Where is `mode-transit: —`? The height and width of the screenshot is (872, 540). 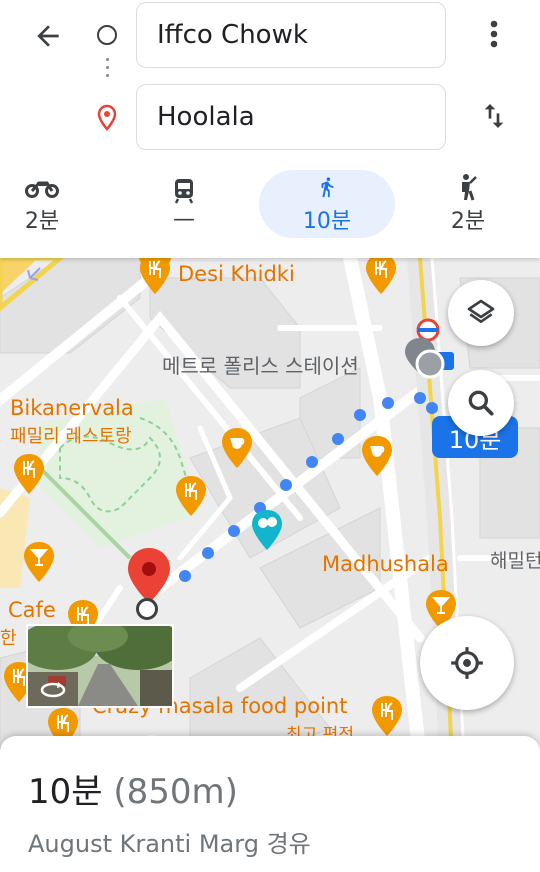 mode-transit: — is located at coordinates (184, 204).